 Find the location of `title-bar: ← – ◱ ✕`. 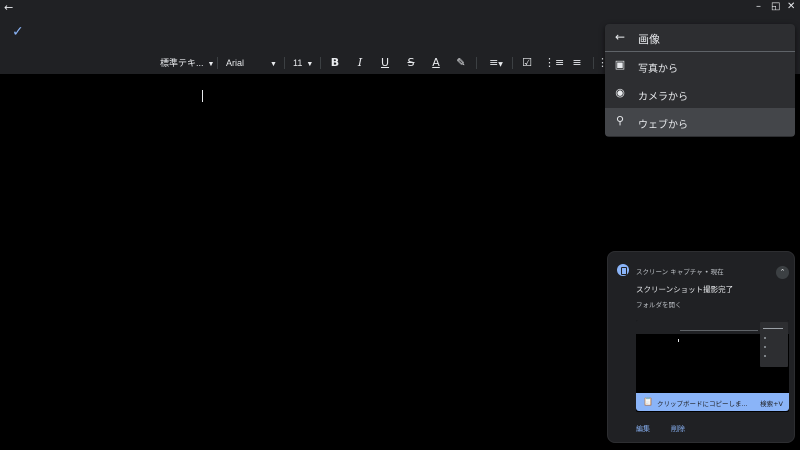

title-bar: ← – ◱ ✕ is located at coordinates (400, 9).